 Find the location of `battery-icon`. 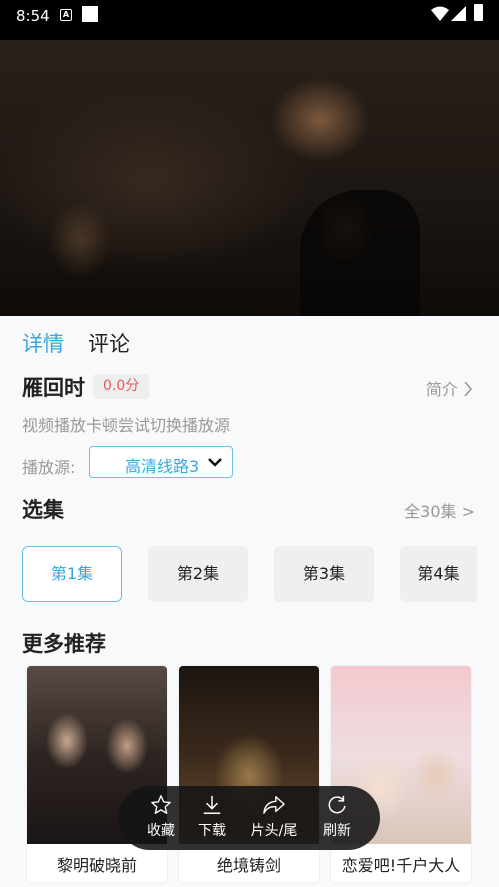

battery-icon is located at coordinates (478, 12).